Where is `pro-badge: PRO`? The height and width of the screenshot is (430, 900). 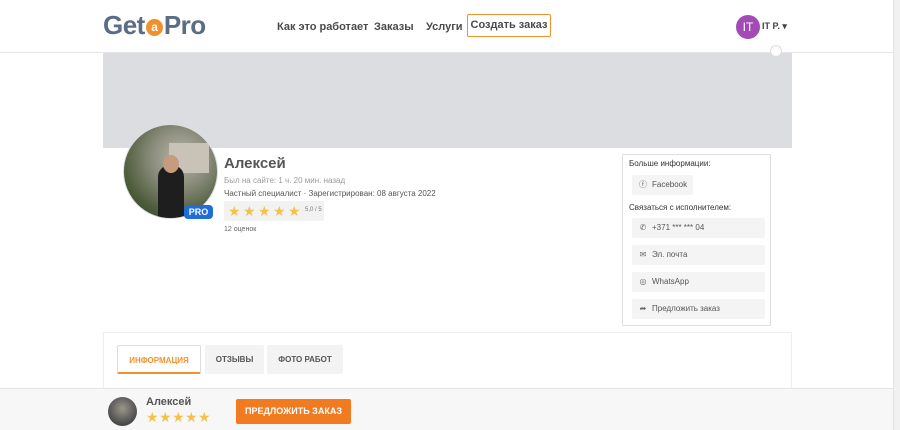
pro-badge: PRO is located at coordinates (198, 212).